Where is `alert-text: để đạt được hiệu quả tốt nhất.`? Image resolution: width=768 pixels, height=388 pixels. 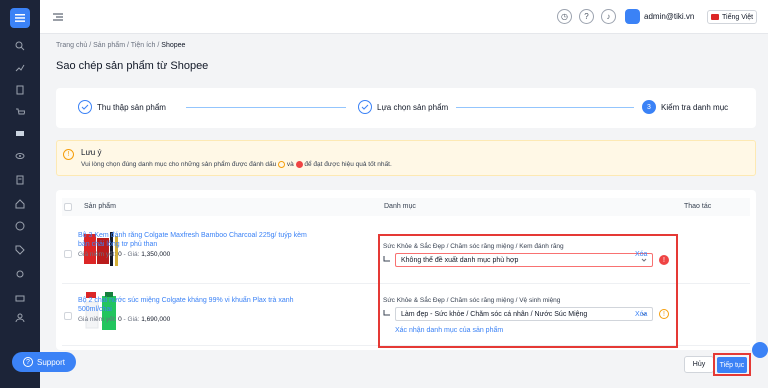 alert-text: để đạt được hiệu quả tốt nhất. is located at coordinates (348, 165).